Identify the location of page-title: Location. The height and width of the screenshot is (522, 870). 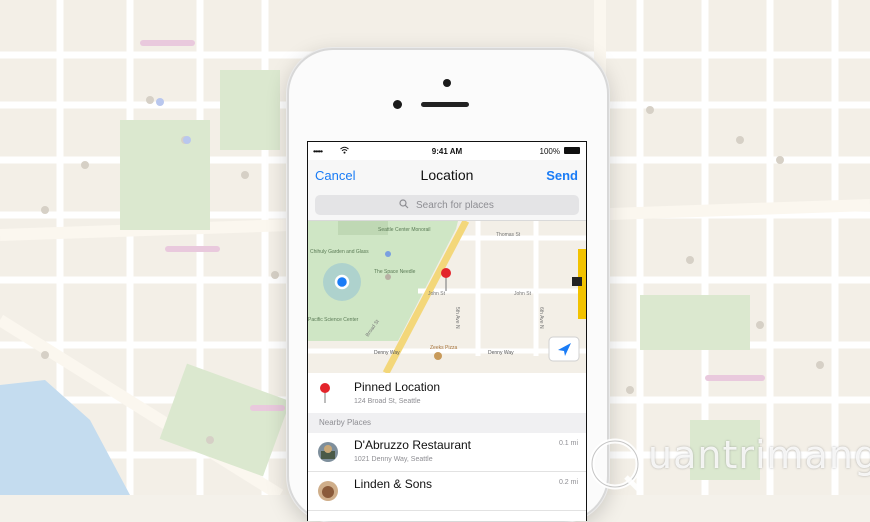
(447, 175).